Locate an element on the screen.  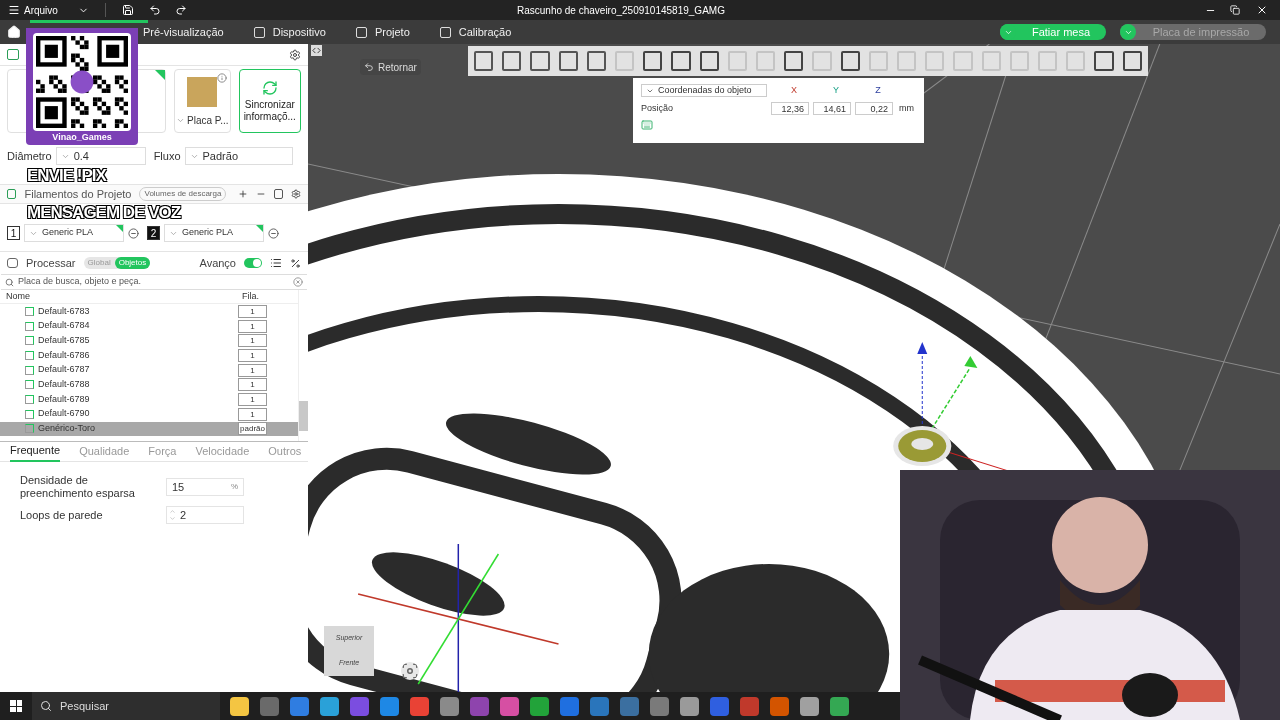
object-row: Default-6786 1 is located at coordinates (149, 355).